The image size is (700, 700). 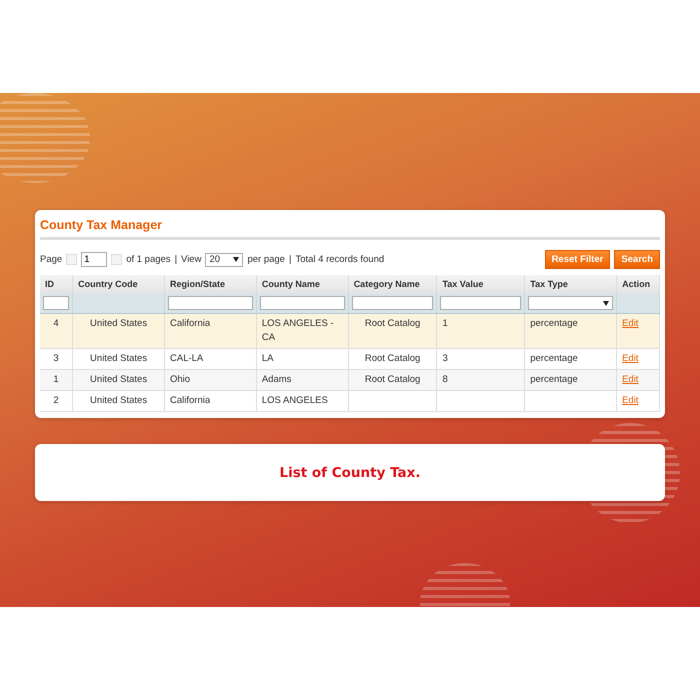 I want to click on caption-text: List of County Tax., so click(x=350, y=472).